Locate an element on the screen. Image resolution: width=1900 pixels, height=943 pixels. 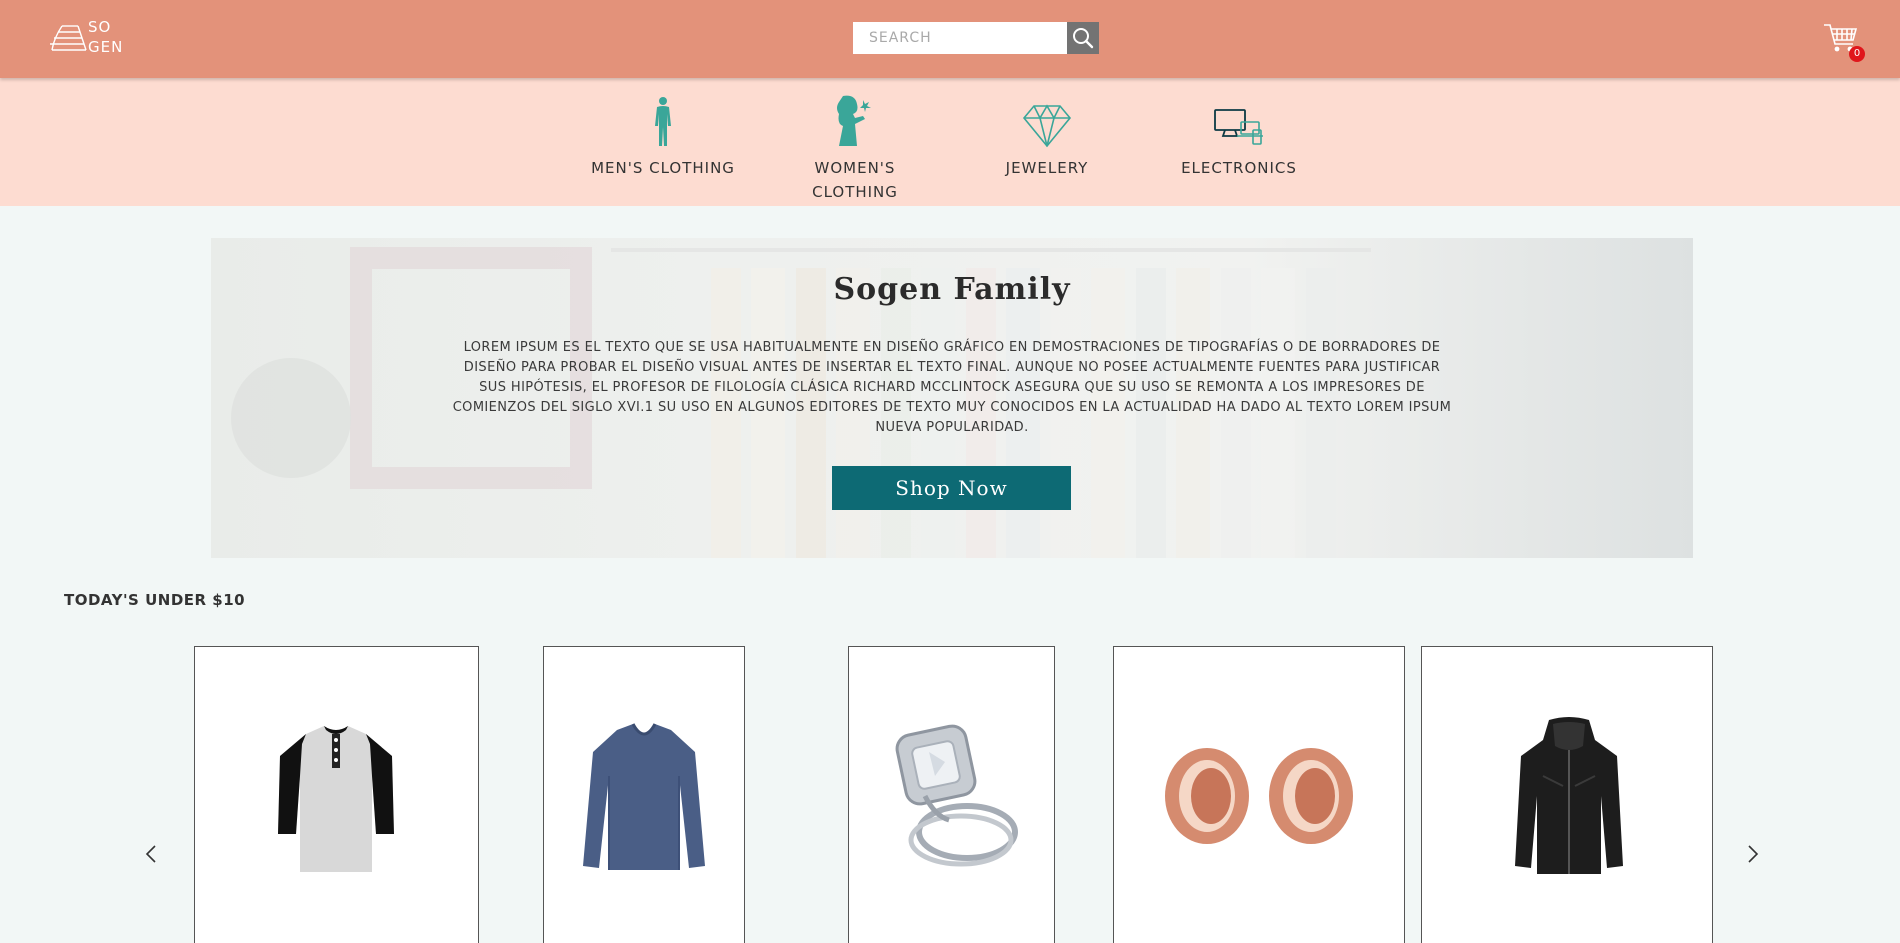
cart-count-badge: 0 is located at coordinates (1857, 54).